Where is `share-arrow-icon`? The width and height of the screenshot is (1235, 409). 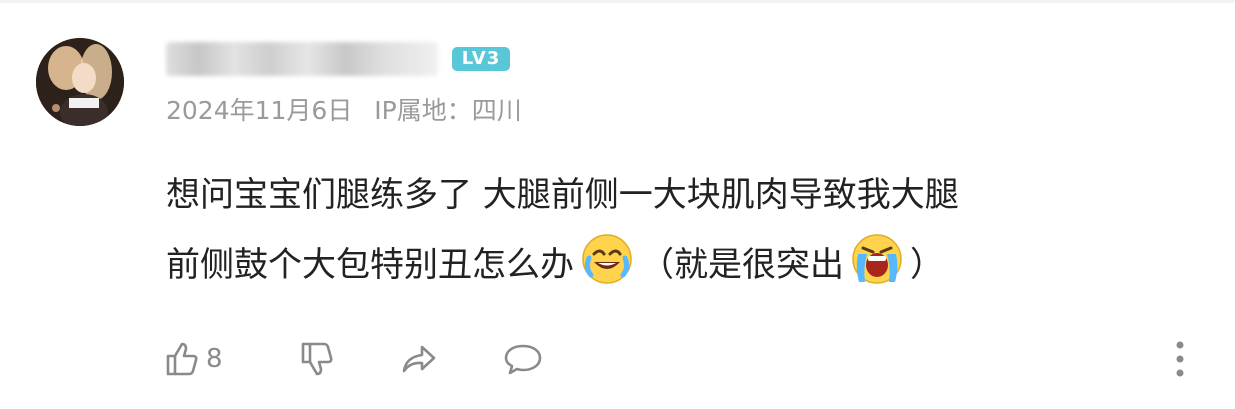
share-arrow-icon is located at coordinates (419, 359).